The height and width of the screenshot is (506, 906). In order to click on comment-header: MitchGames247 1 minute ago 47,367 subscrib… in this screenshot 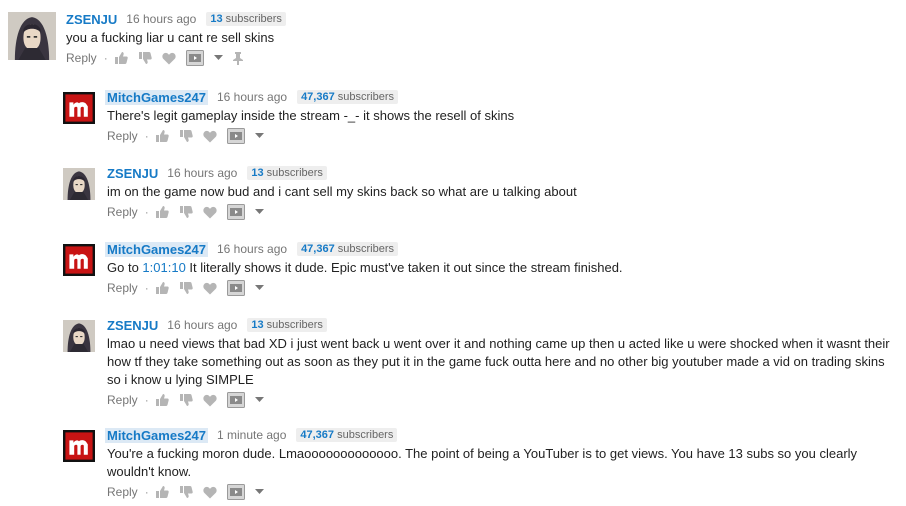, I will do `click(502, 435)`.